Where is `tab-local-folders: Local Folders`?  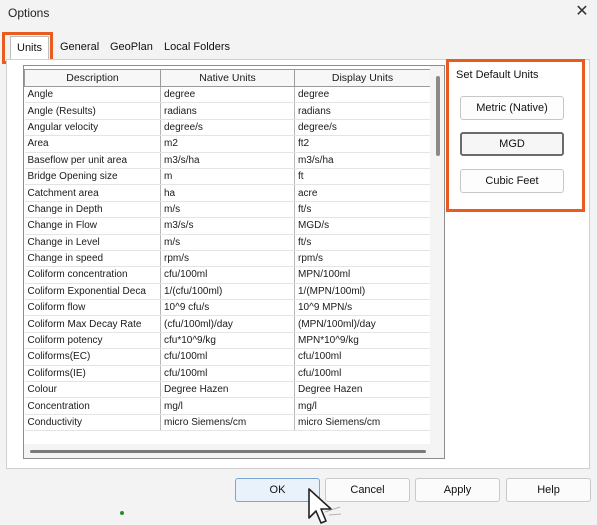
tab-local-folders: Local Folders is located at coordinates (197, 47).